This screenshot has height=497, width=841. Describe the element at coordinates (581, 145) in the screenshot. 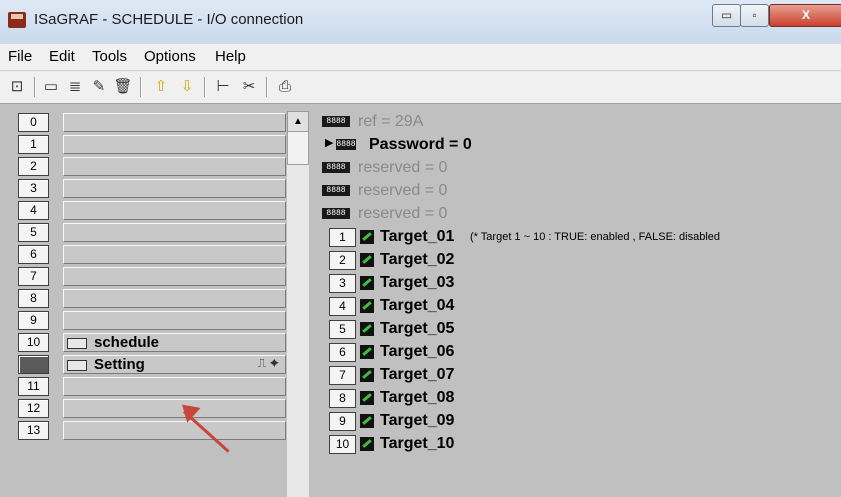

I see `channel-row-selected: ▶ 8888 Password = 0` at that location.